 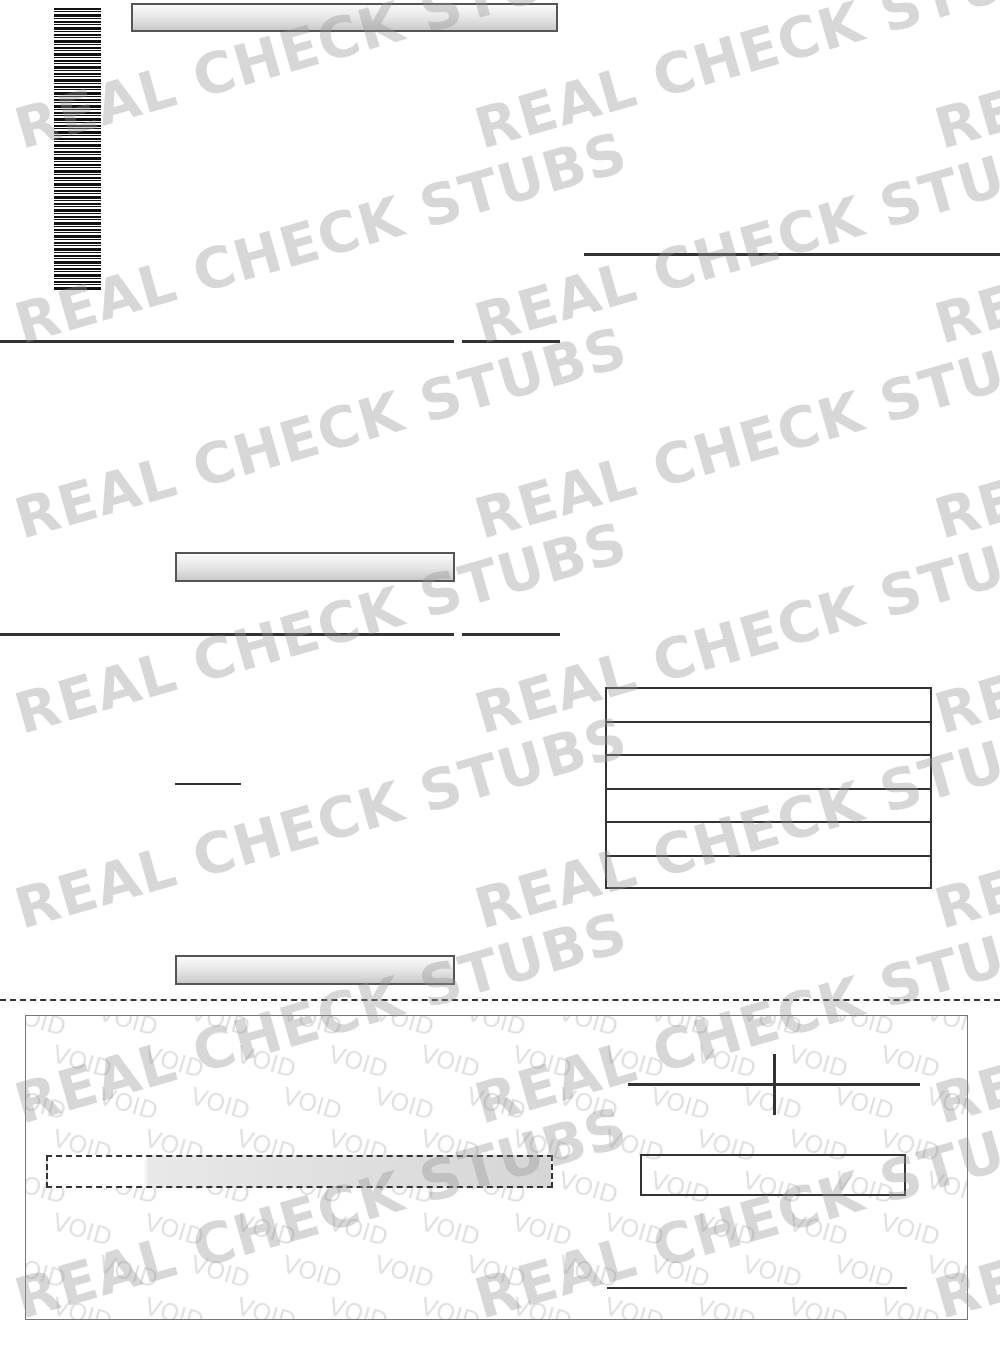 What do you see at coordinates (315, 567) in the screenshot?
I see `gross-pay-total-bar` at bounding box center [315, 567].